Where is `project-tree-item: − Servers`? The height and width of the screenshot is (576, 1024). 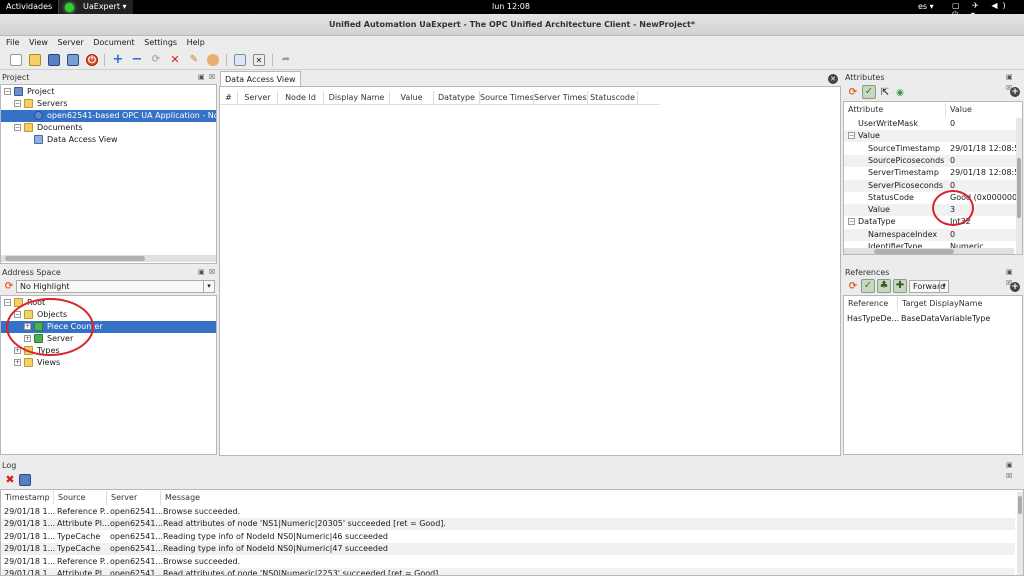
project-tree-item: − Servers is located at coordinates (108, 104).